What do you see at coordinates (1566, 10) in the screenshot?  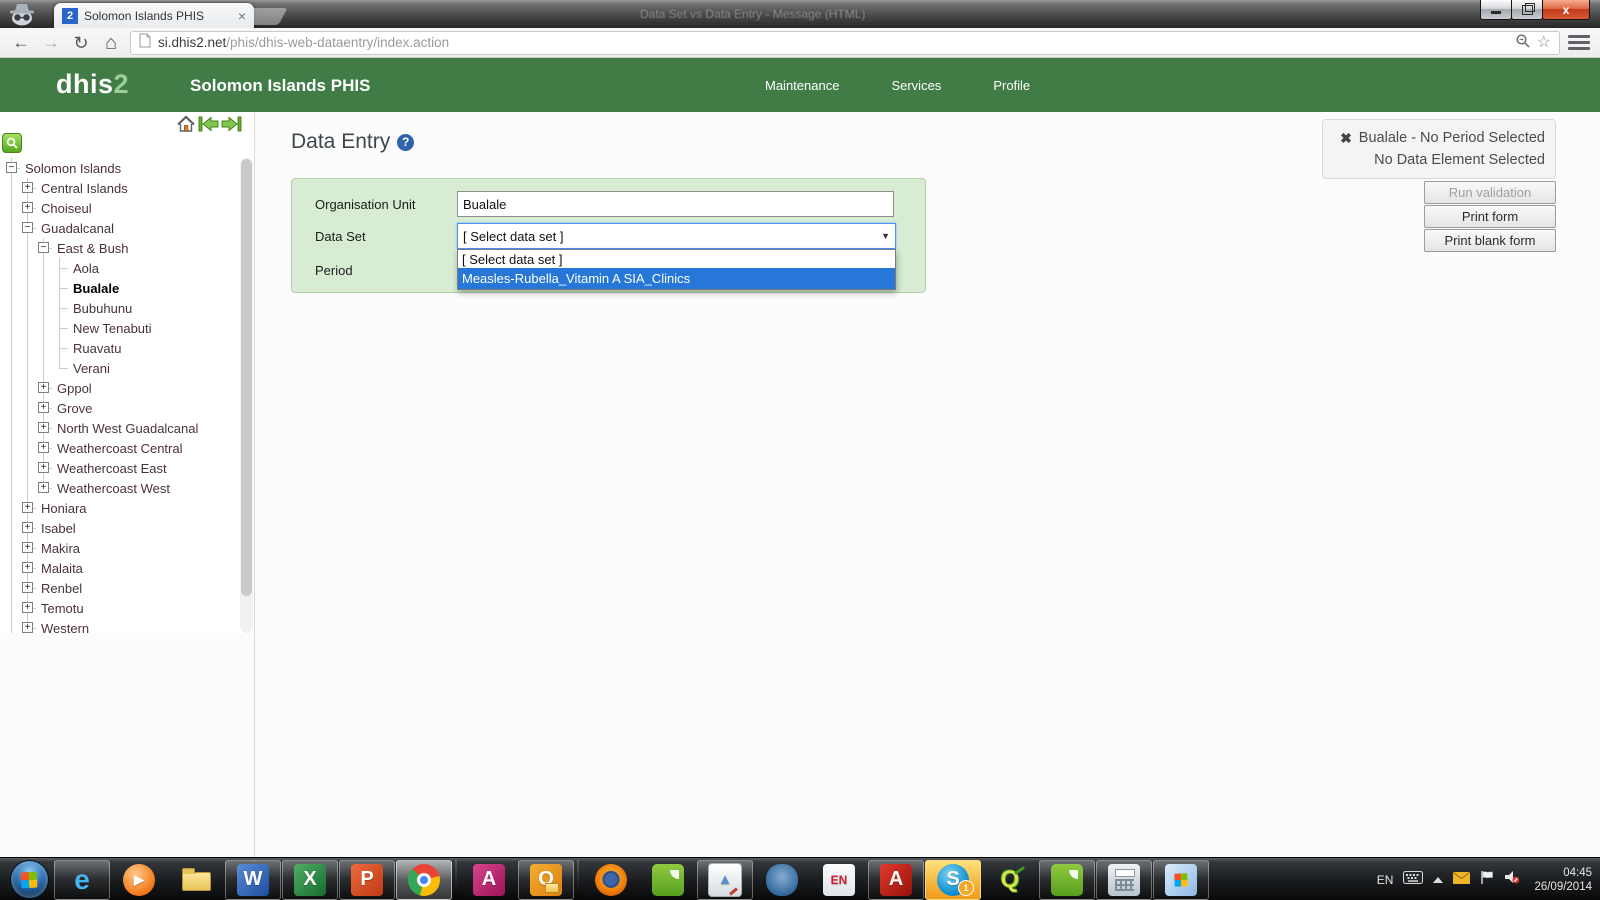 I see `window-close-button: x` at bounding box center [1566, 10].